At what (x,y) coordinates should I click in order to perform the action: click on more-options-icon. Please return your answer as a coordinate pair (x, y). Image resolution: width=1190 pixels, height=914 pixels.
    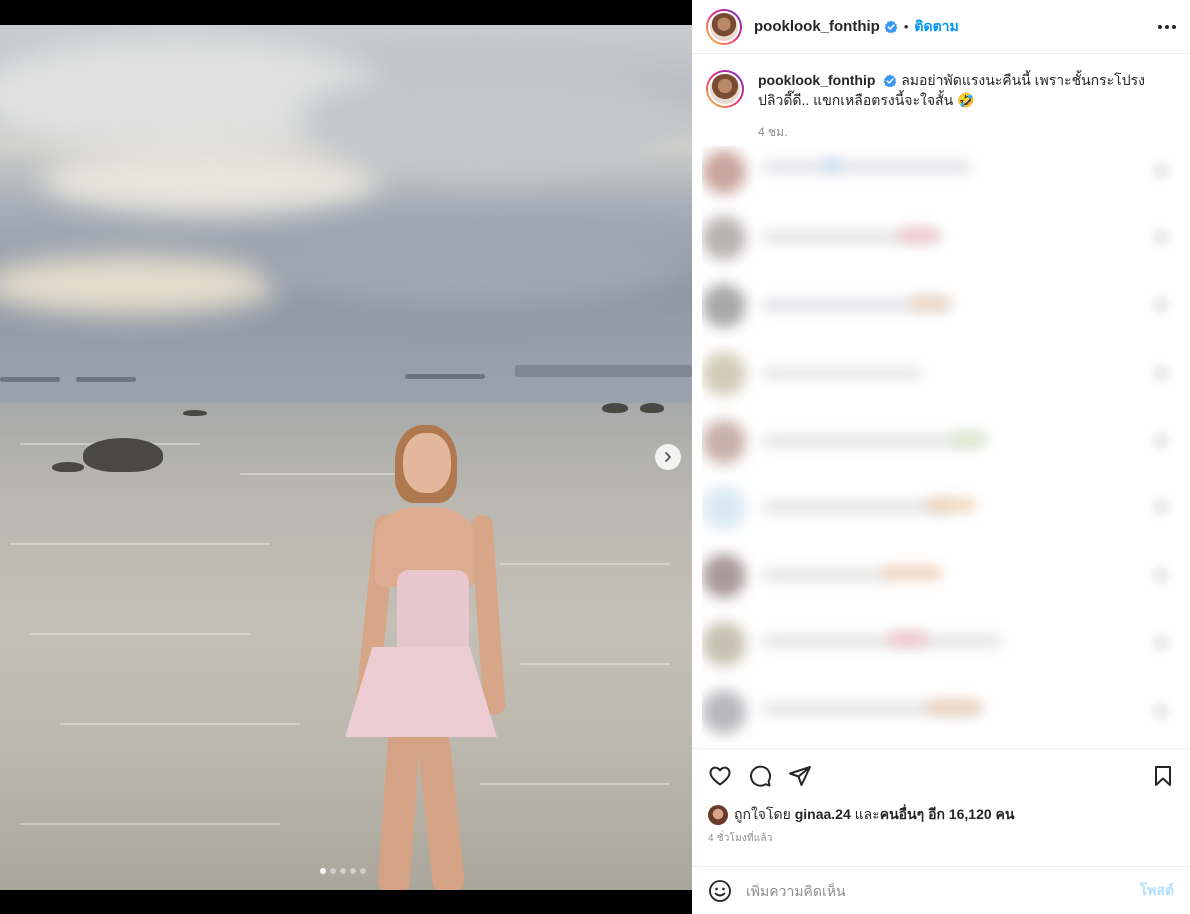
    Looking at the image, I should click on (1167, 26).